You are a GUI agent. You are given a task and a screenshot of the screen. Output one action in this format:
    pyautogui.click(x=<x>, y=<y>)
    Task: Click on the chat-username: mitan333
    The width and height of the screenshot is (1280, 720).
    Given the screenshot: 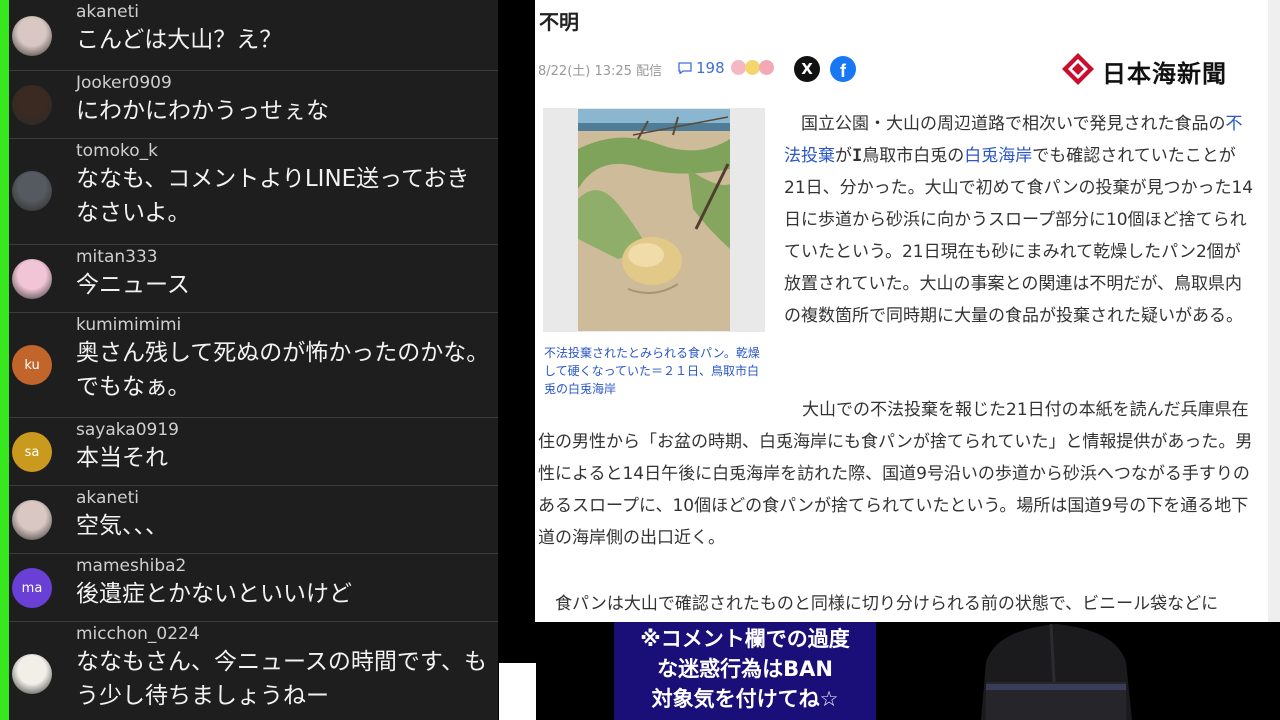 What is the action you would take?
    pyautogui.click(x=117, y=257)
    